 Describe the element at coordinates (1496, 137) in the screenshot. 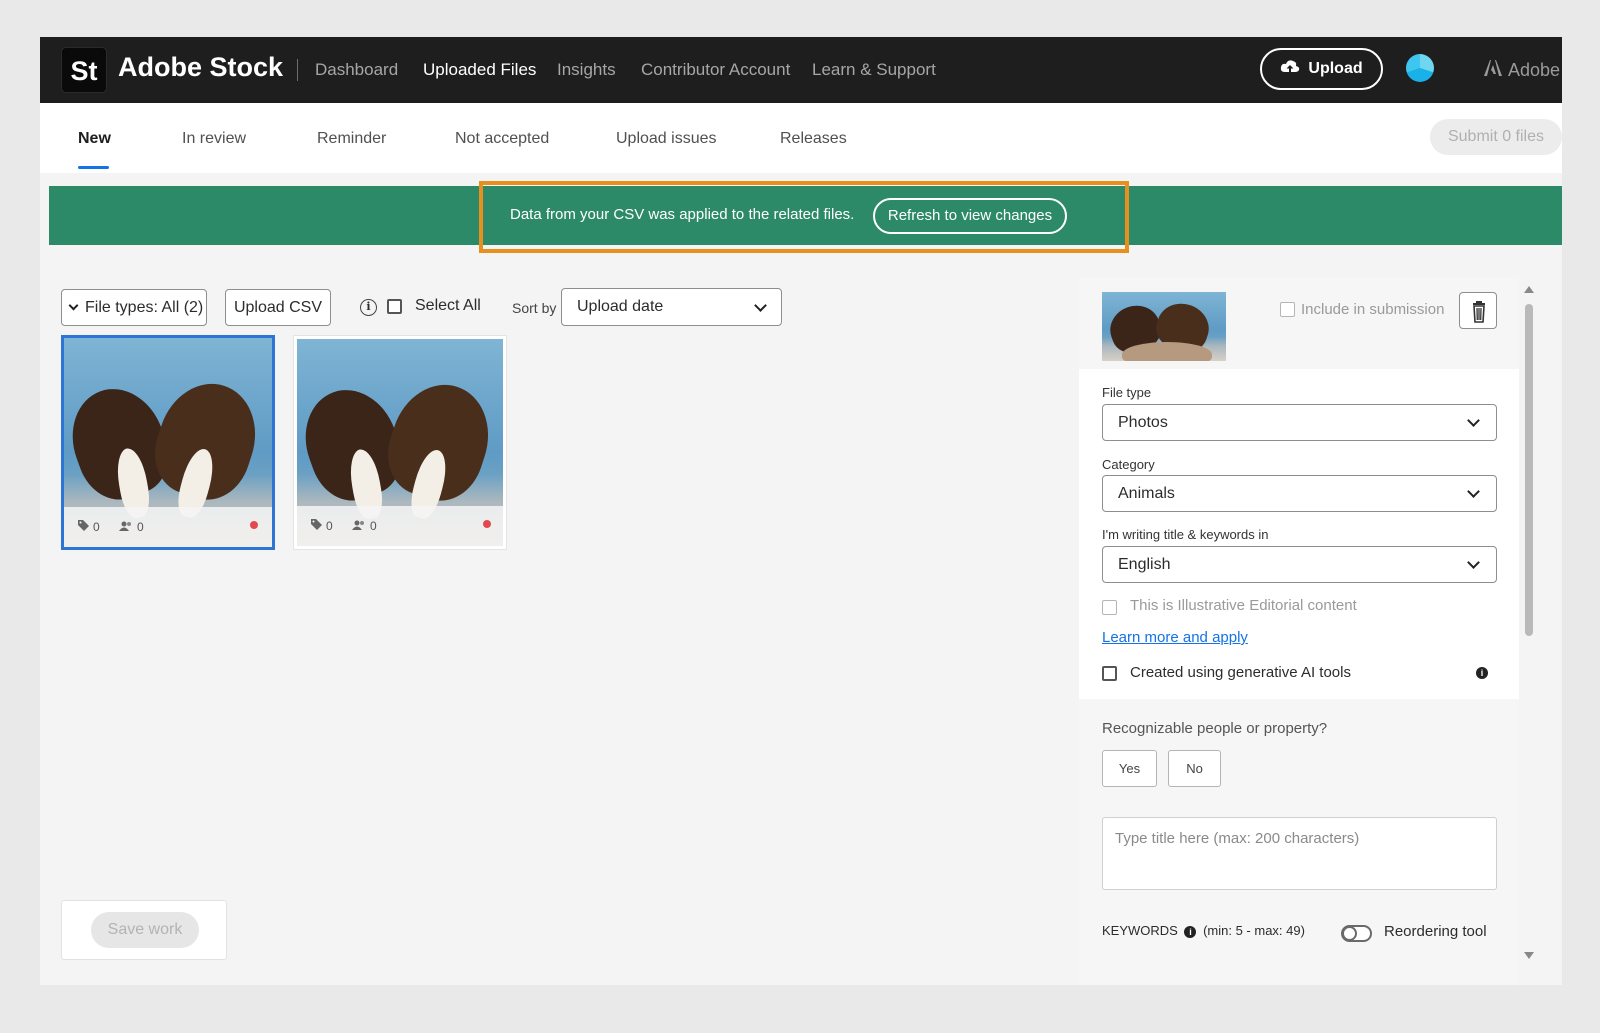

I see `submit-files-button: Submit 0 files` at that location.